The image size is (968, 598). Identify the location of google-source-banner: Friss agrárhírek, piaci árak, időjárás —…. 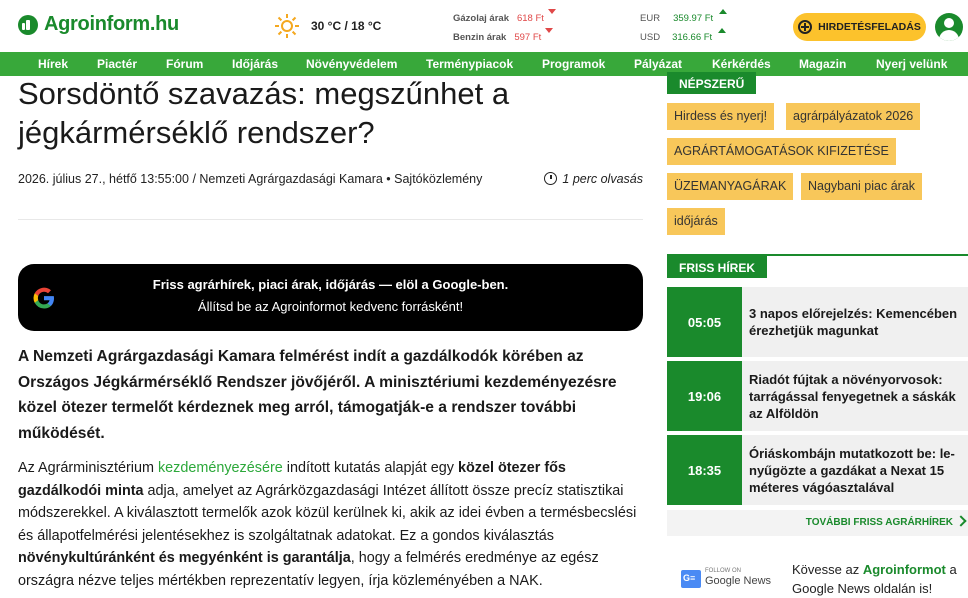
(330, 297).